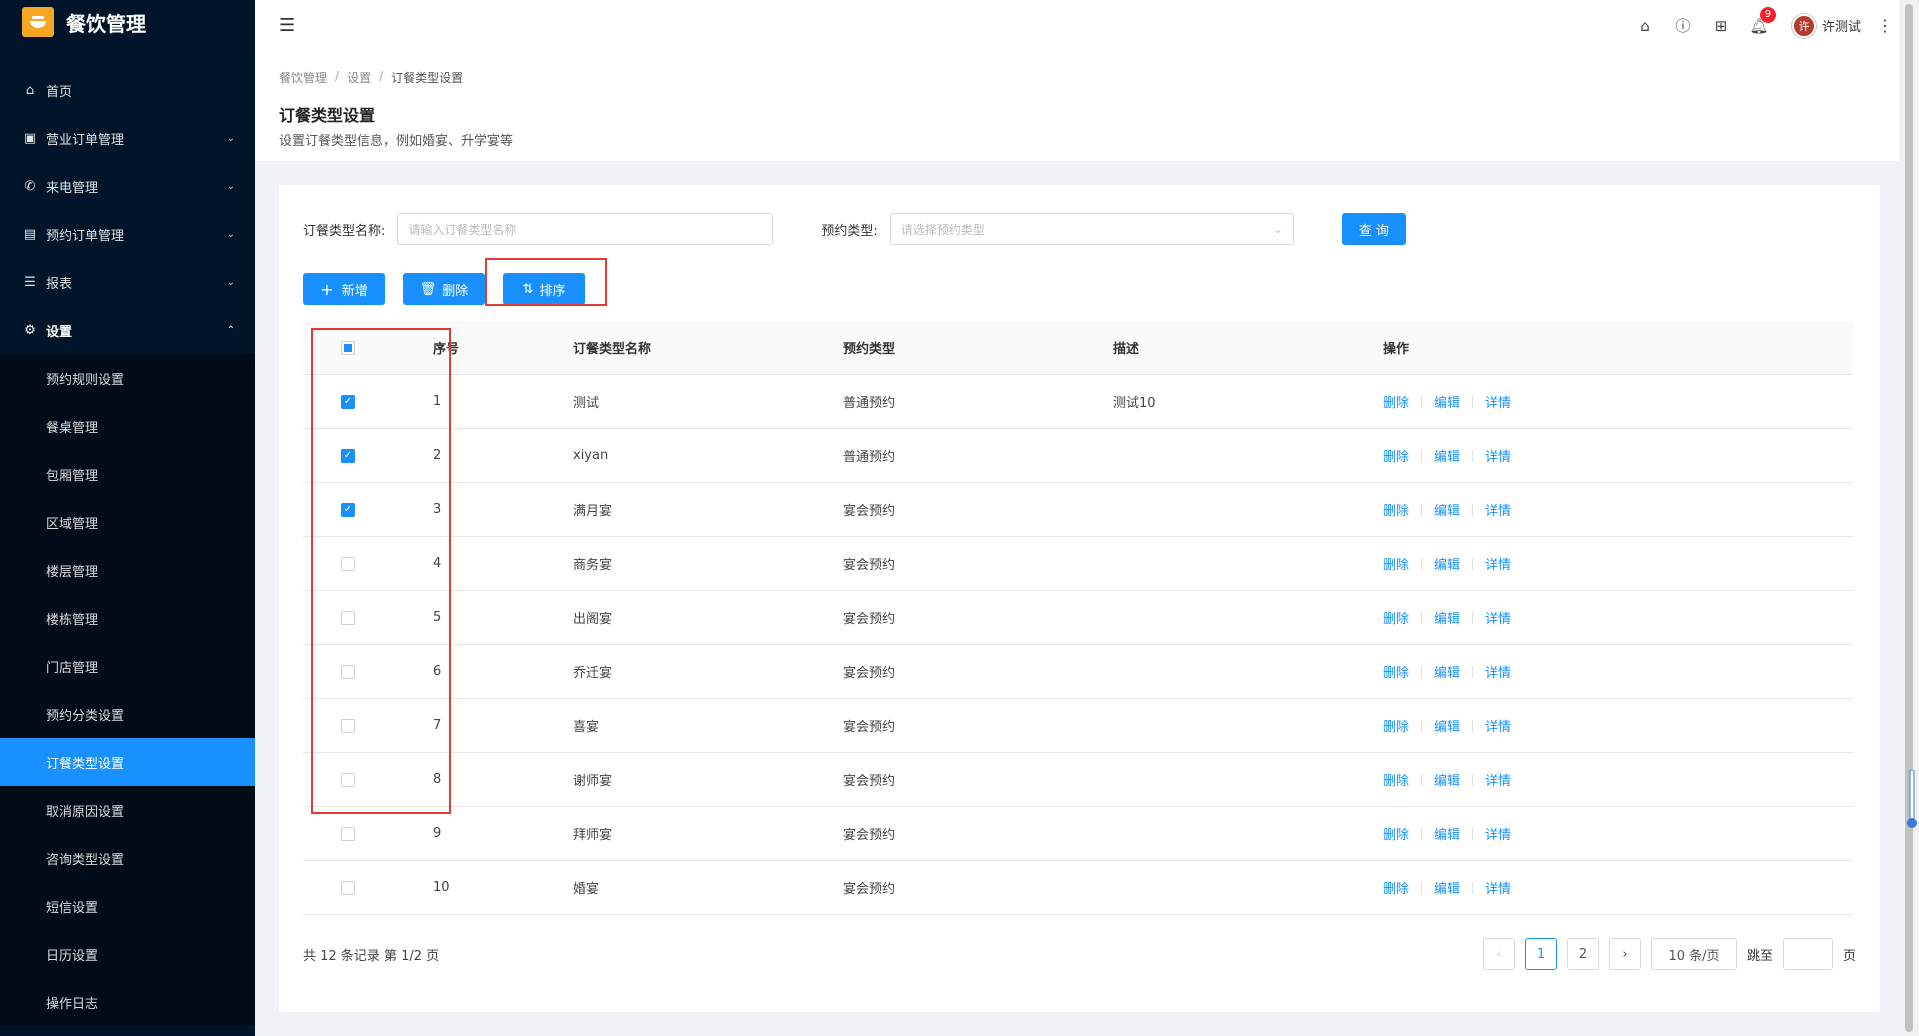  What do you see at coordinates (127, 618) in the screenshot?
I see `sidebar-subitem: 楼栋管理` at bounding box center [127, 618].